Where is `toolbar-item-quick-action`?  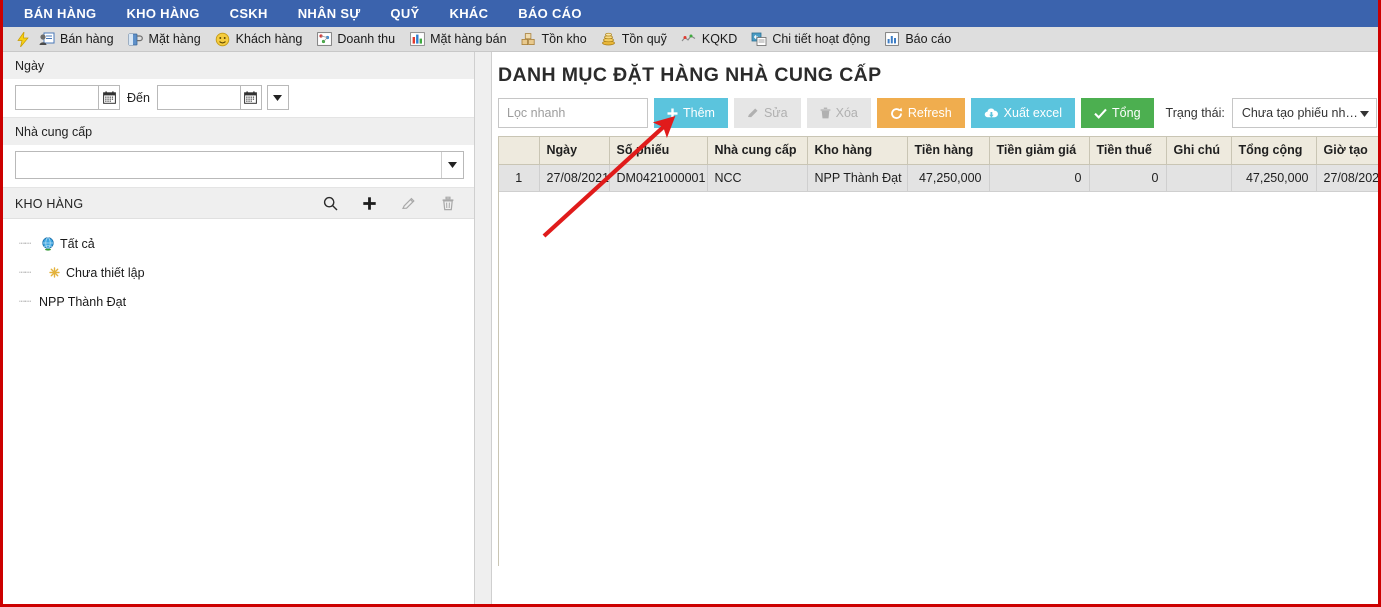
toolbar-item-quick-action is located at coordinates (23, 39).